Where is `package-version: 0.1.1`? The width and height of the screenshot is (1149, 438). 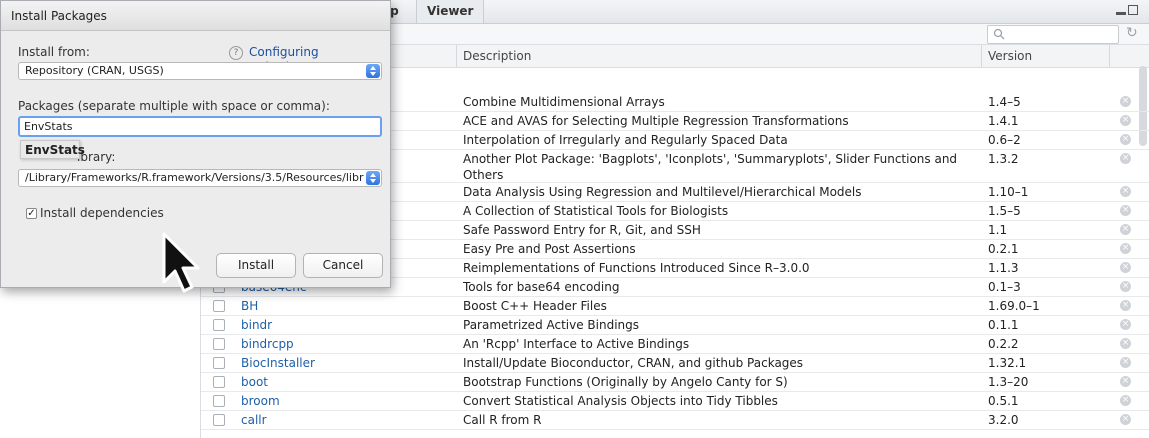
package-version: 0.1.1 is located at coordinates (1003, 325).